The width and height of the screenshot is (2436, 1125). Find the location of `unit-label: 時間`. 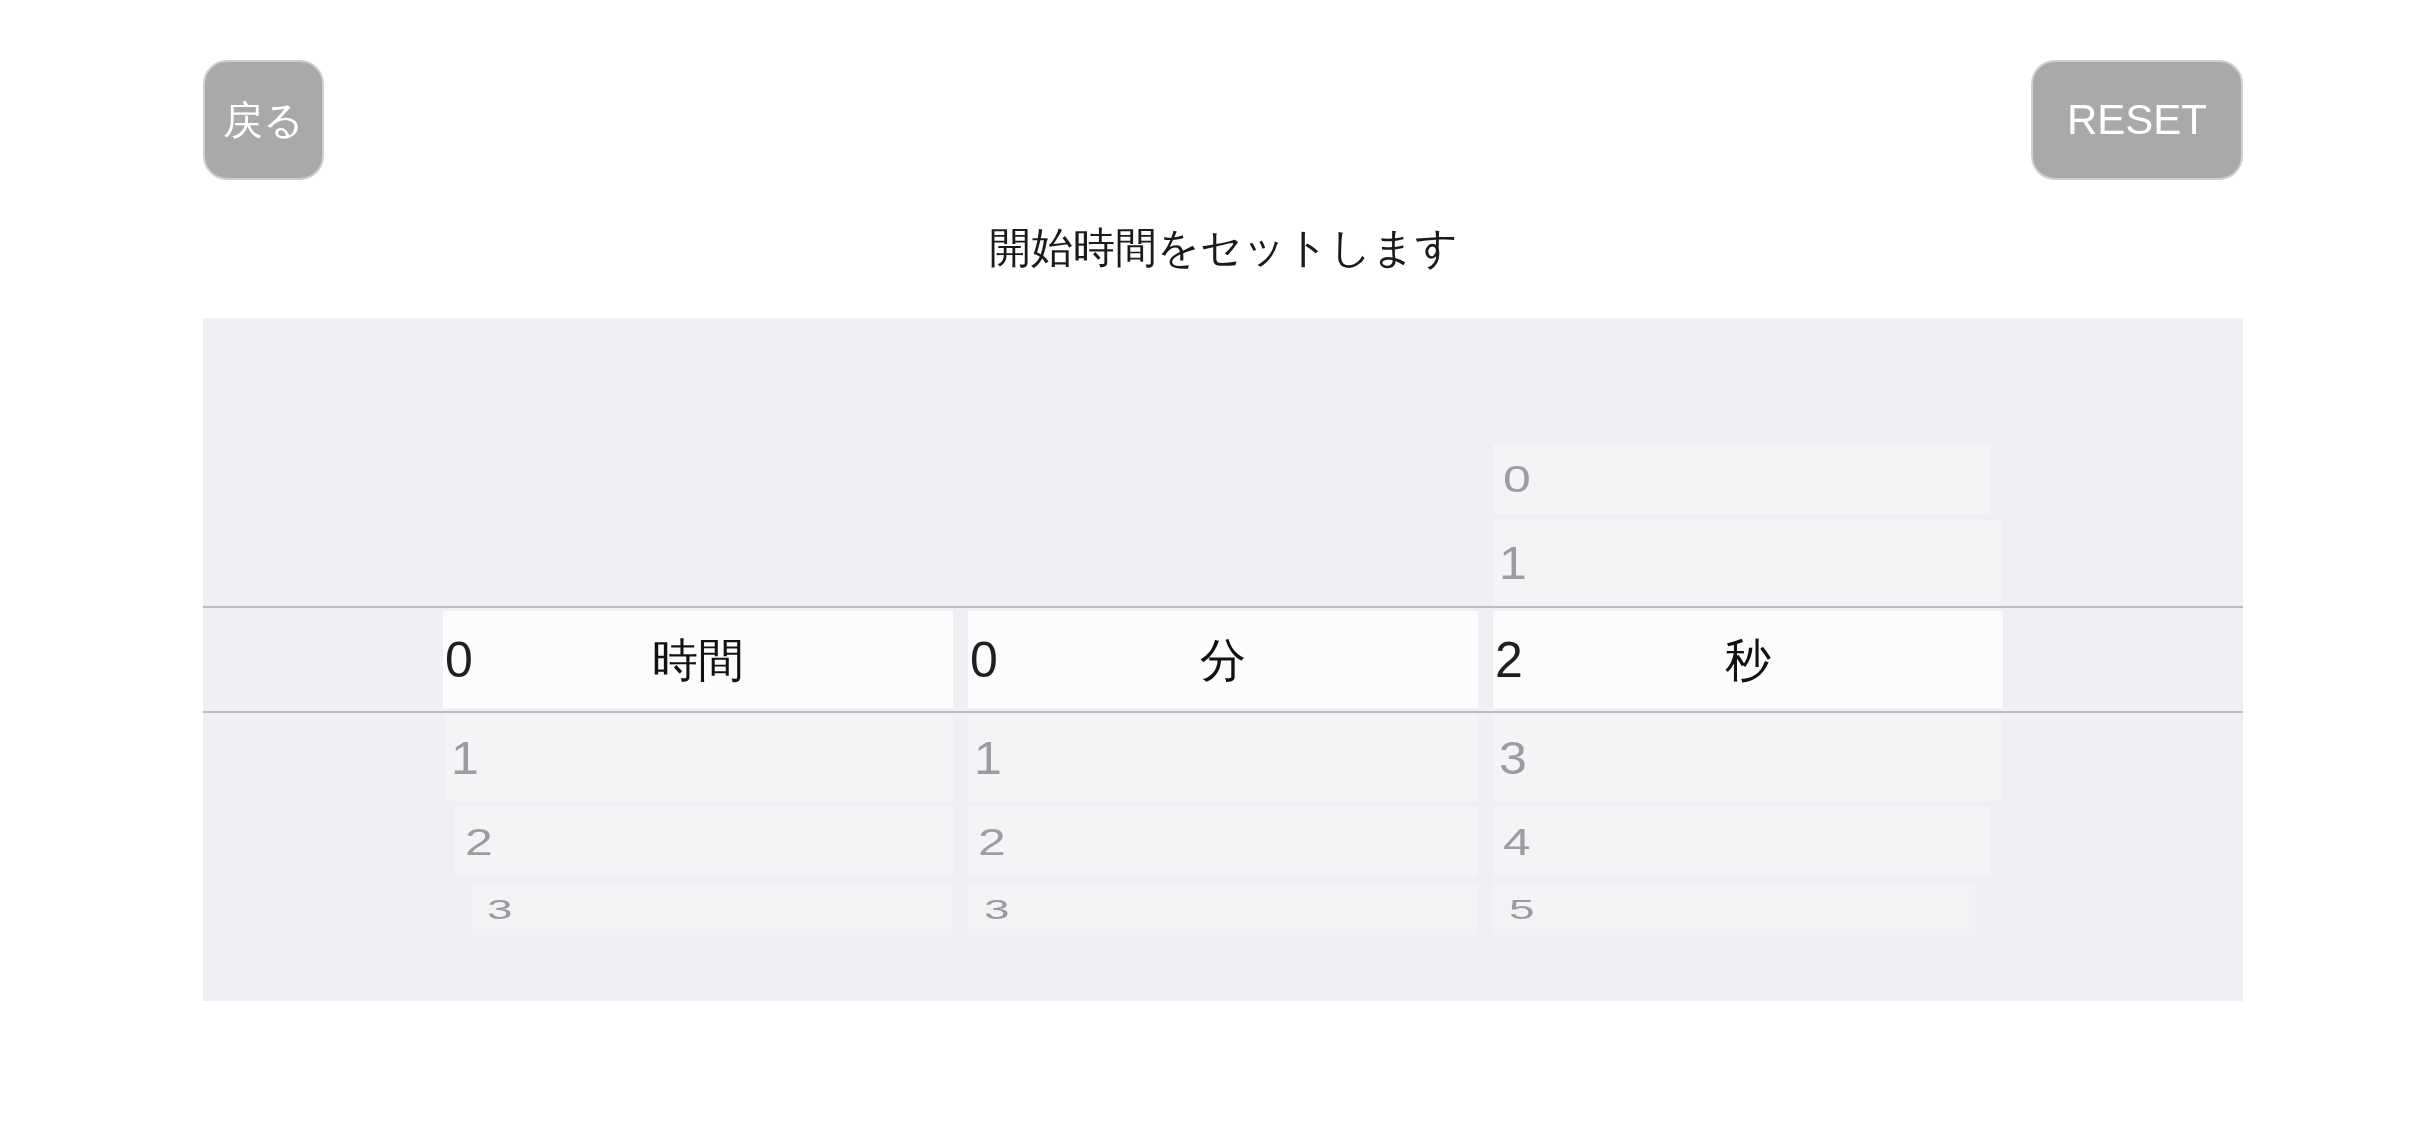

unit-label: 時間 is located at coordinates (698, 659).